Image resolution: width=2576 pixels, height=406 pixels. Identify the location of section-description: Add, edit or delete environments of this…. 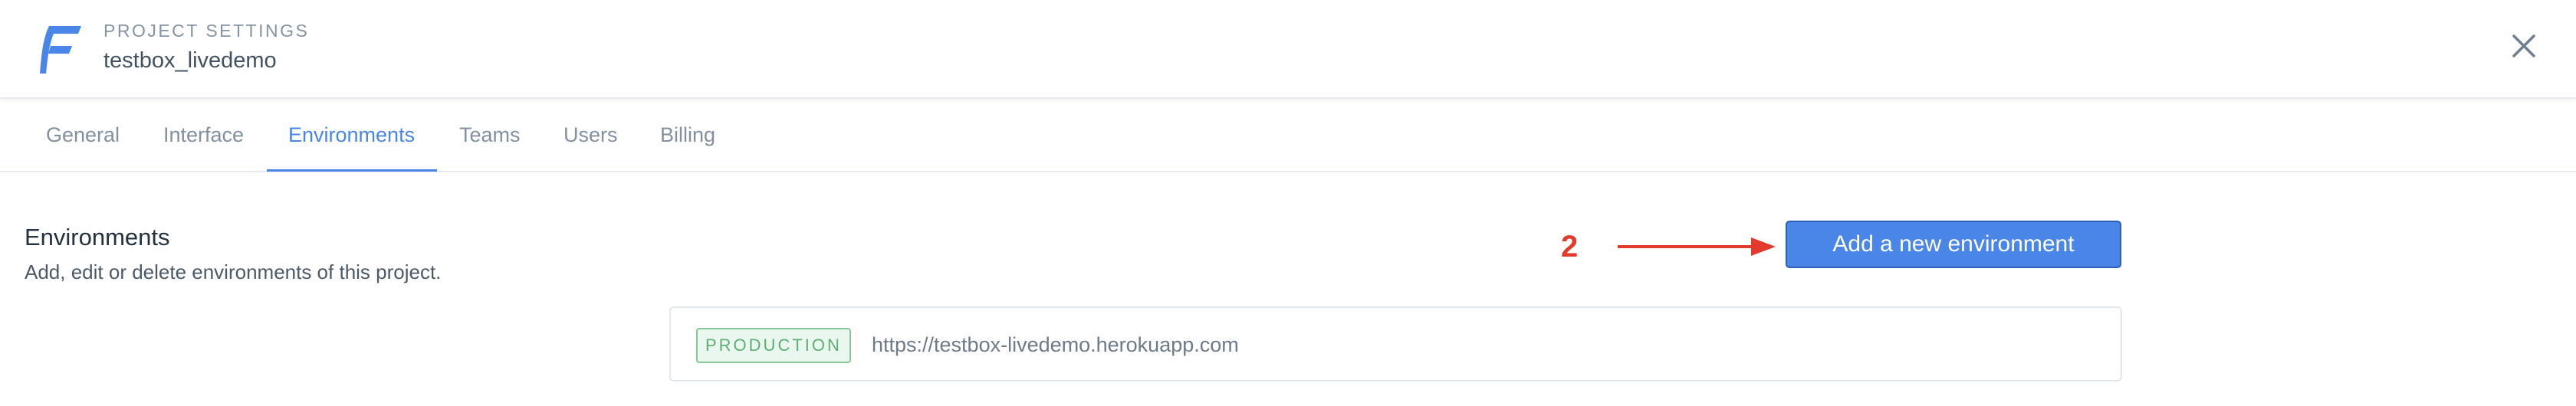
(234, 271).